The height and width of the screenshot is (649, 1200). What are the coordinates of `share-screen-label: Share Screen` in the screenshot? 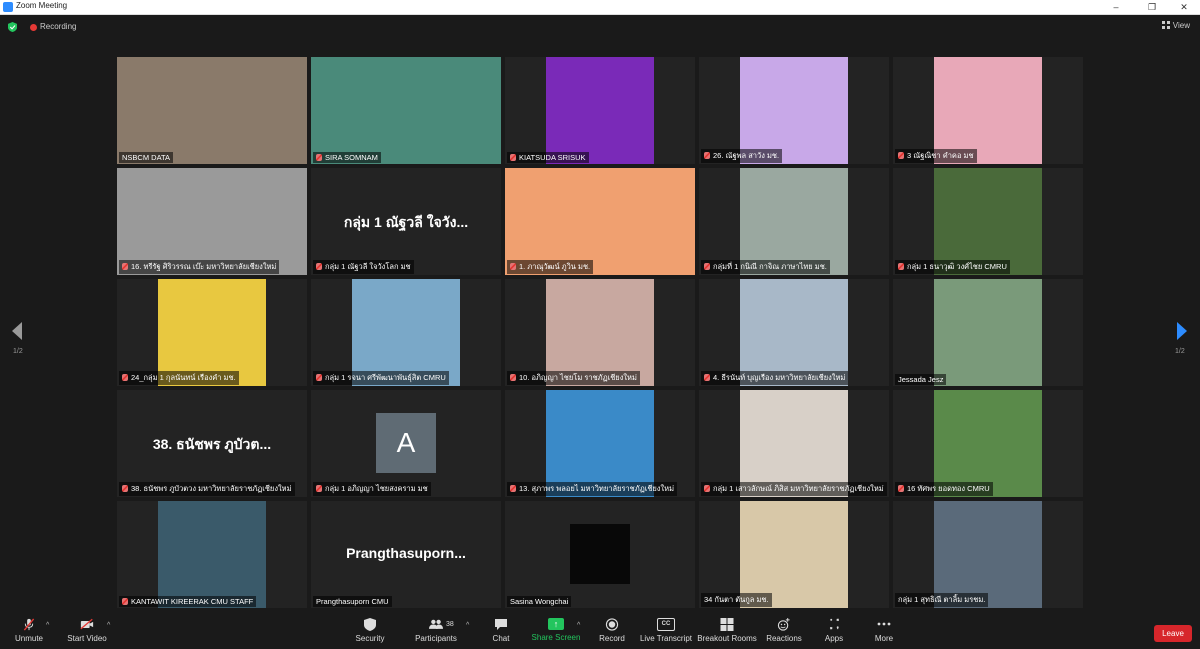 It's located at (556, 637).